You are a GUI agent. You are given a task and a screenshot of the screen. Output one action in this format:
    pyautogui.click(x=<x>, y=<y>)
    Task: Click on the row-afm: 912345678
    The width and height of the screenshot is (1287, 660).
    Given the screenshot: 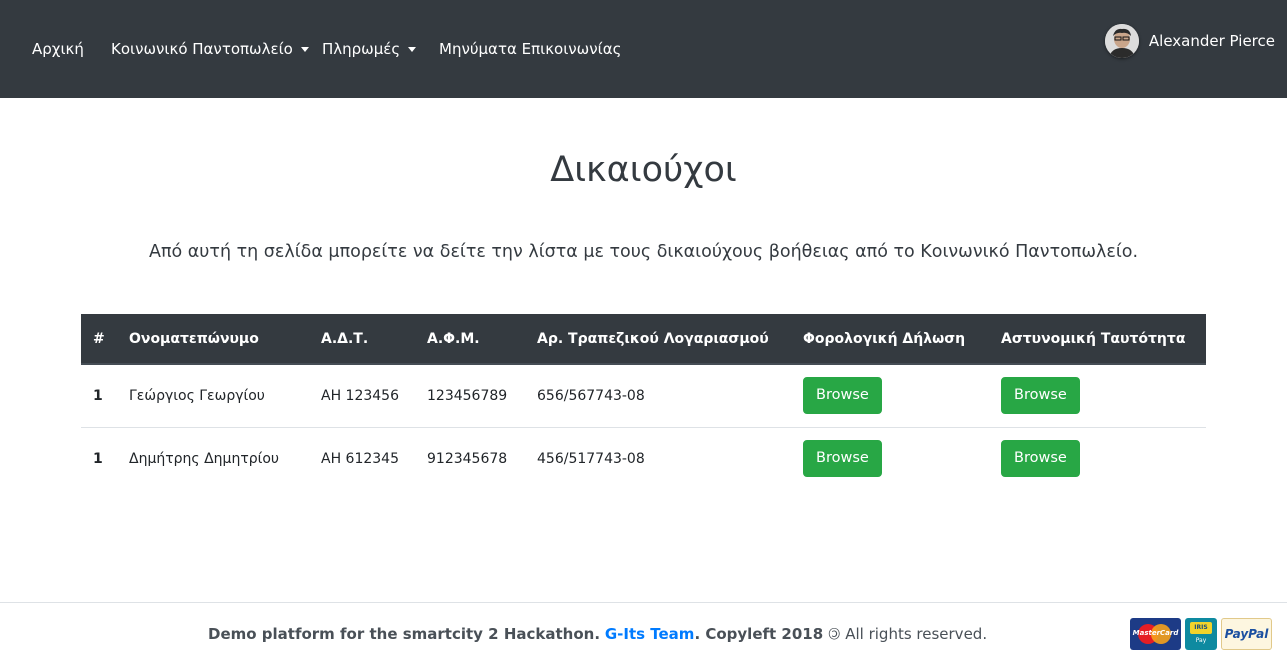 What is the action you would take?
    pyautogui.click(x=467, y=458)
    